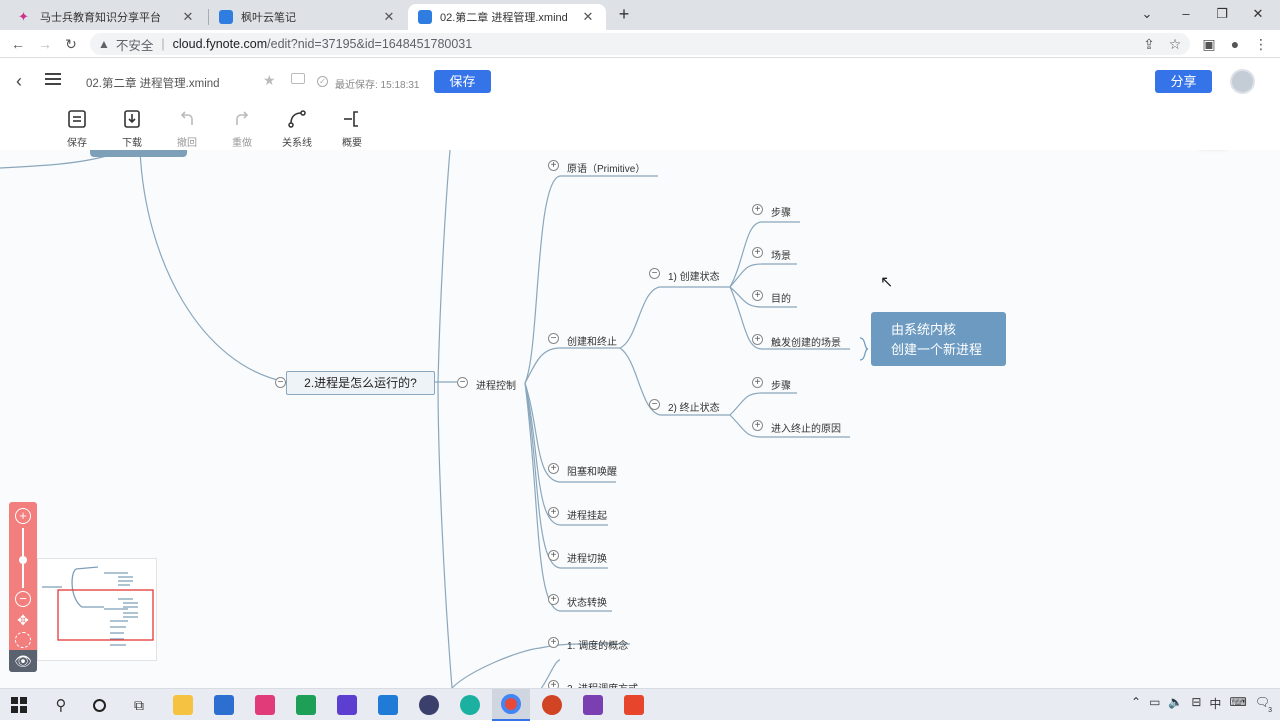 The height and width of the screenshot is (721, 1280). I want to click on topic-sched-method: 2. 进程调度方式, so click(602, 684).